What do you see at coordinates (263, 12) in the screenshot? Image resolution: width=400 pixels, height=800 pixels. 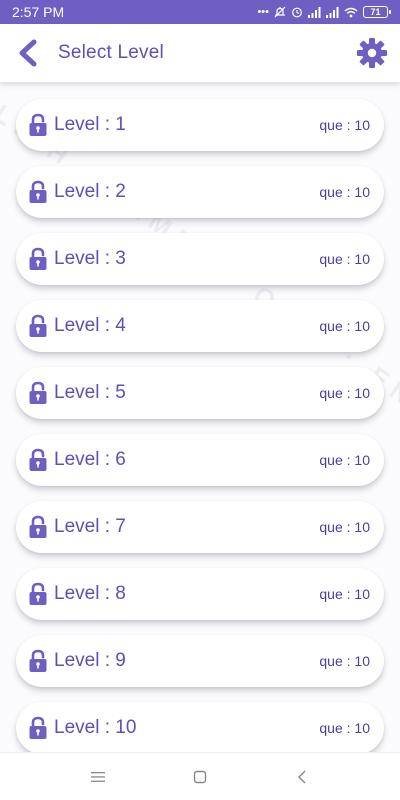 I see `more-dots-icon: •••` at bounding box center [263, 12].